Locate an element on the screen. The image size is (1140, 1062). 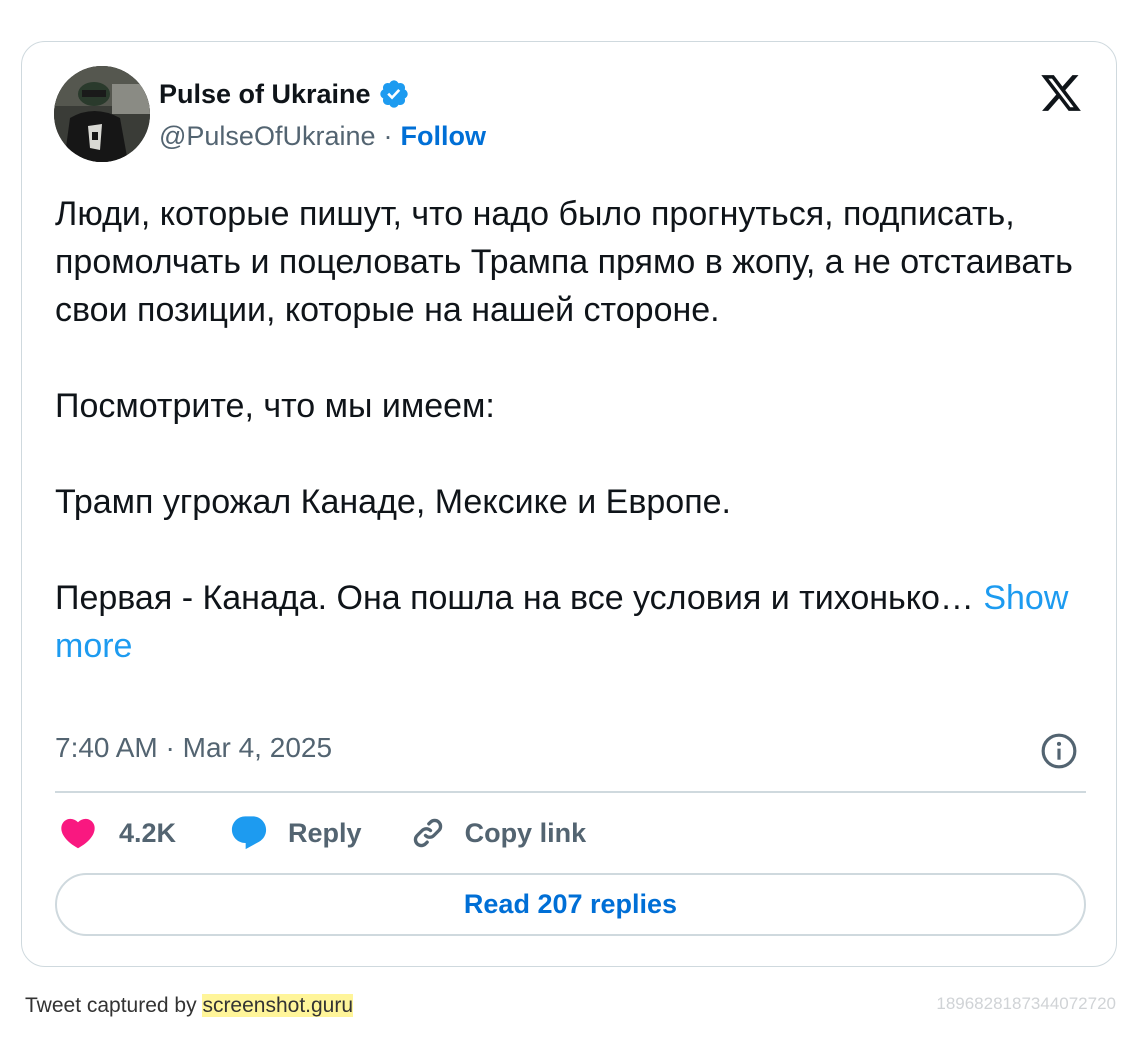
author-handle-row: @PulseOfUkraine · Follow is located at coordinates (322, 136).